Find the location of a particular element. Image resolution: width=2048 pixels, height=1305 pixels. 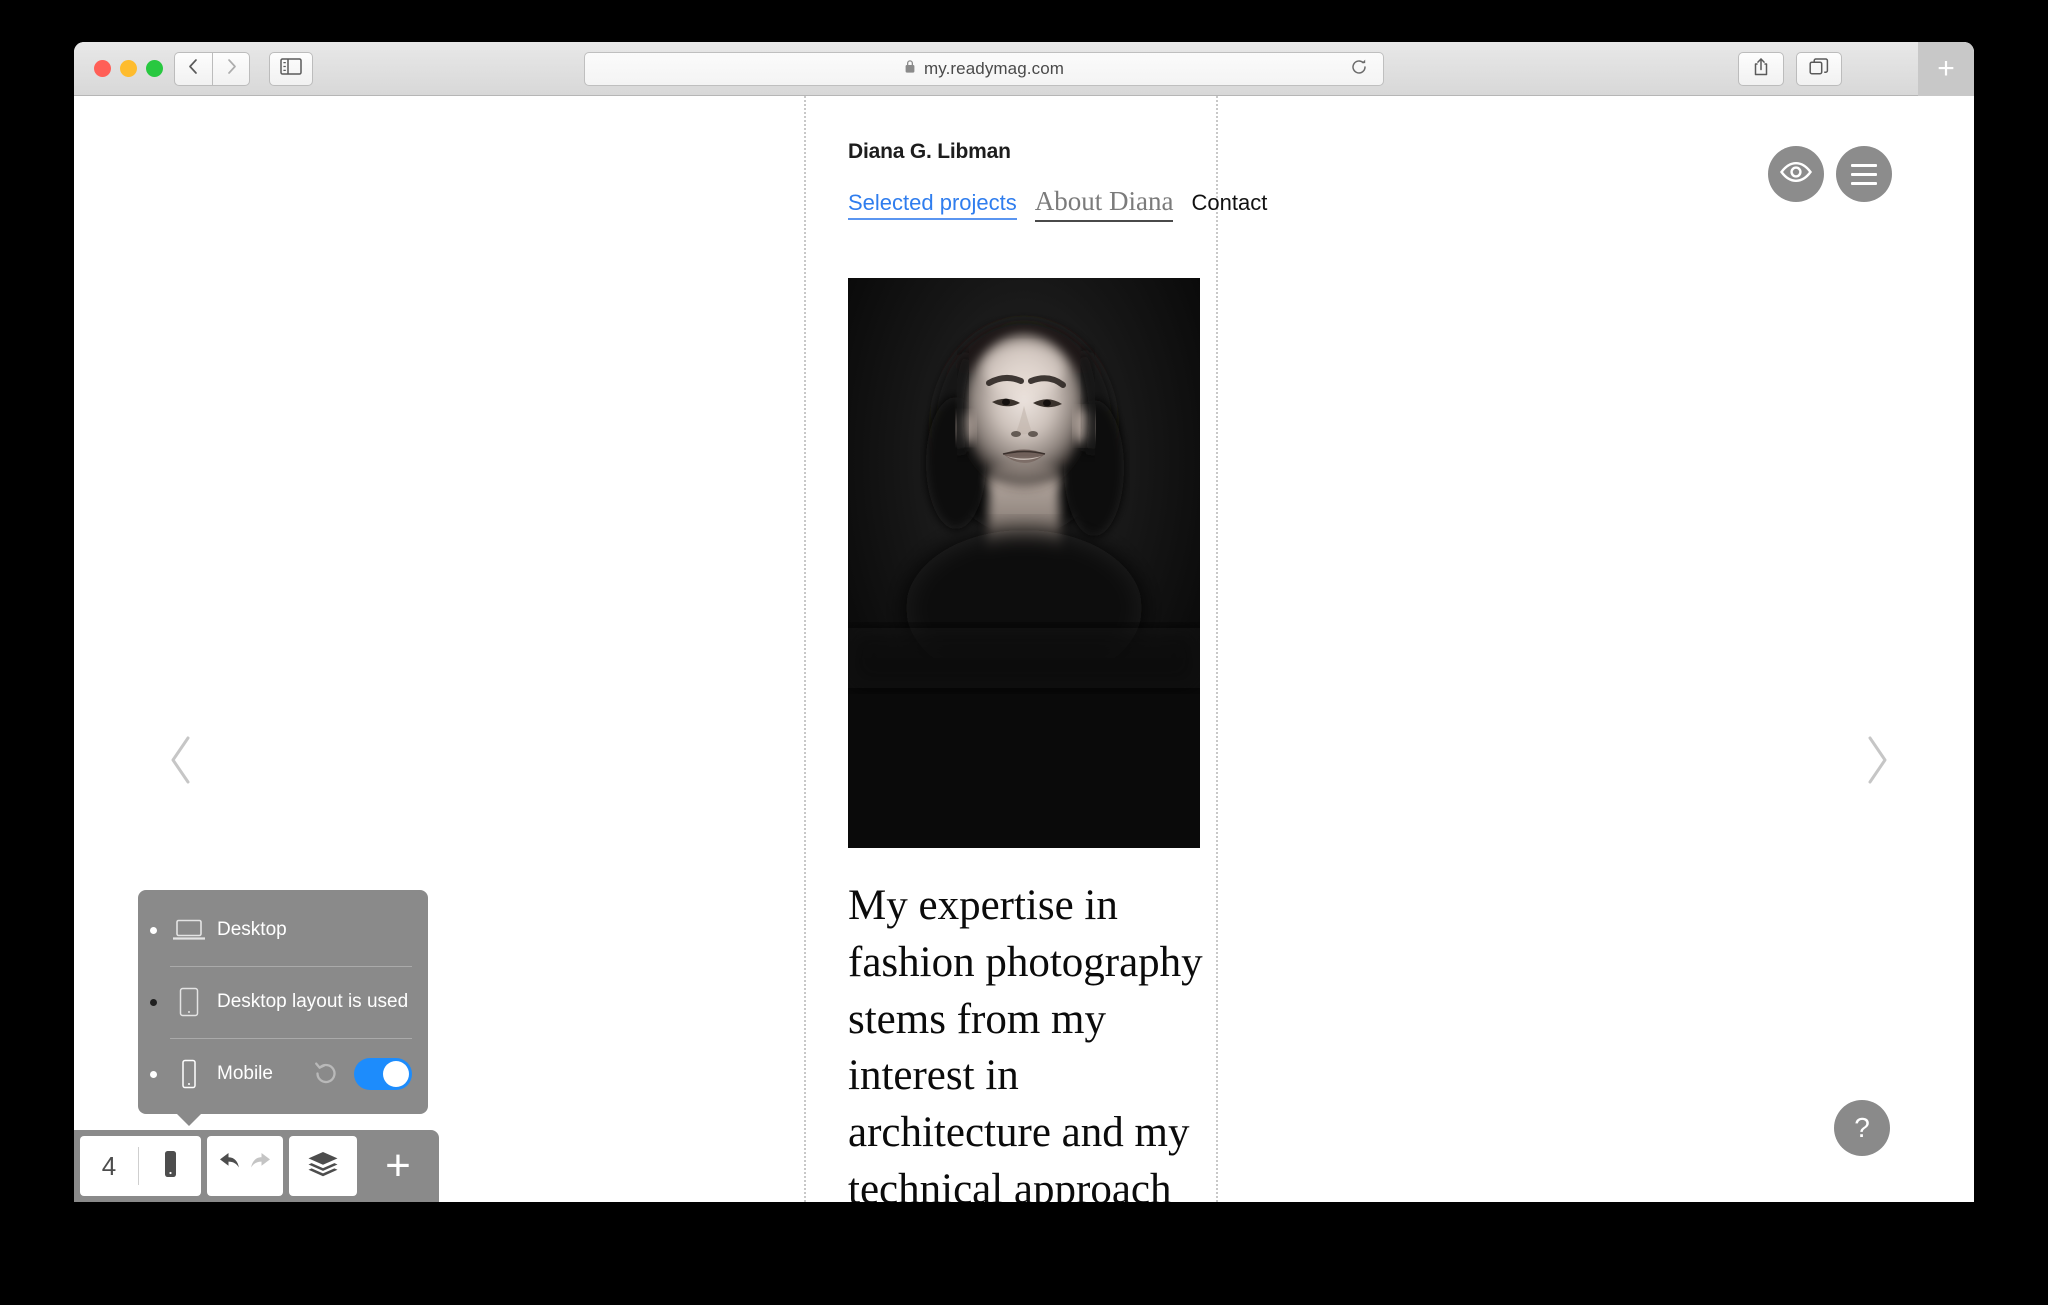

tabs-icon is located at coordinates (1819, 69).